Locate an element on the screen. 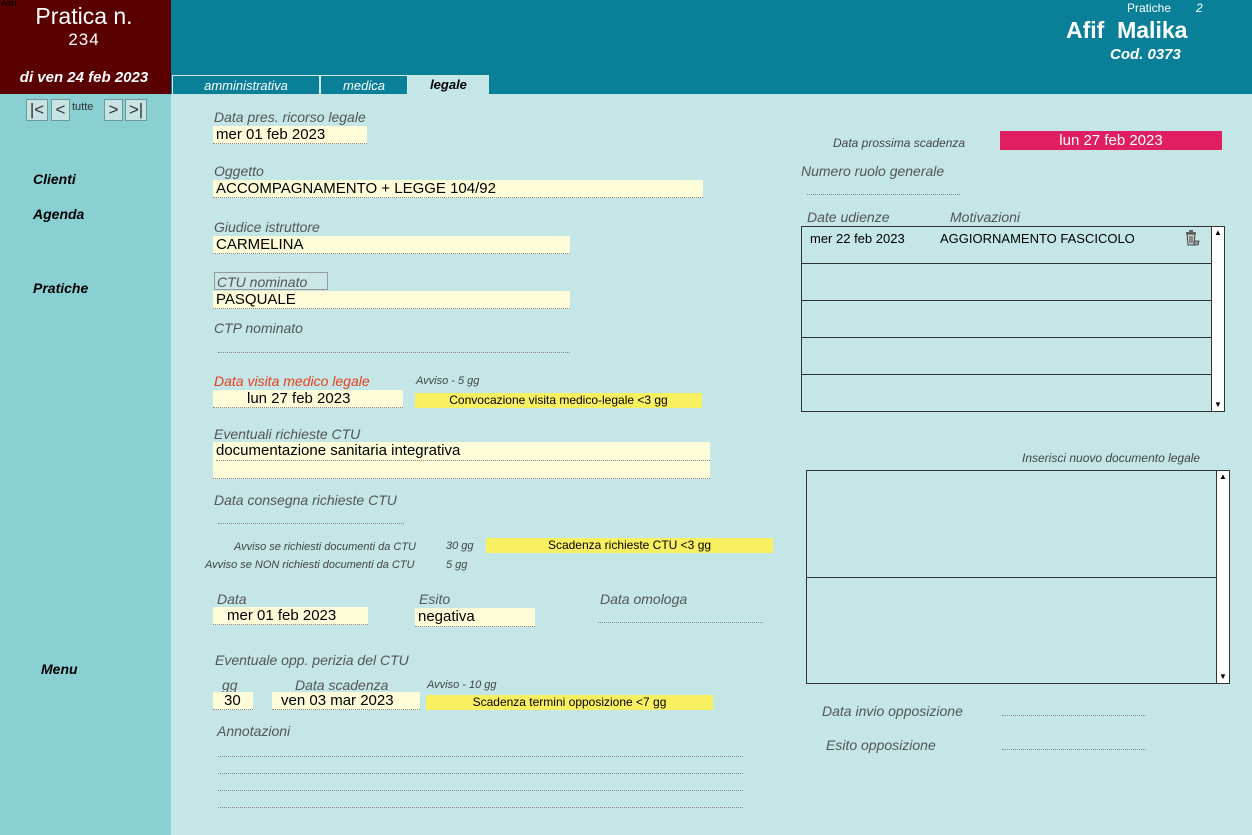  motivazioni-header: Motivazioni is located at coordinates (985, 217).